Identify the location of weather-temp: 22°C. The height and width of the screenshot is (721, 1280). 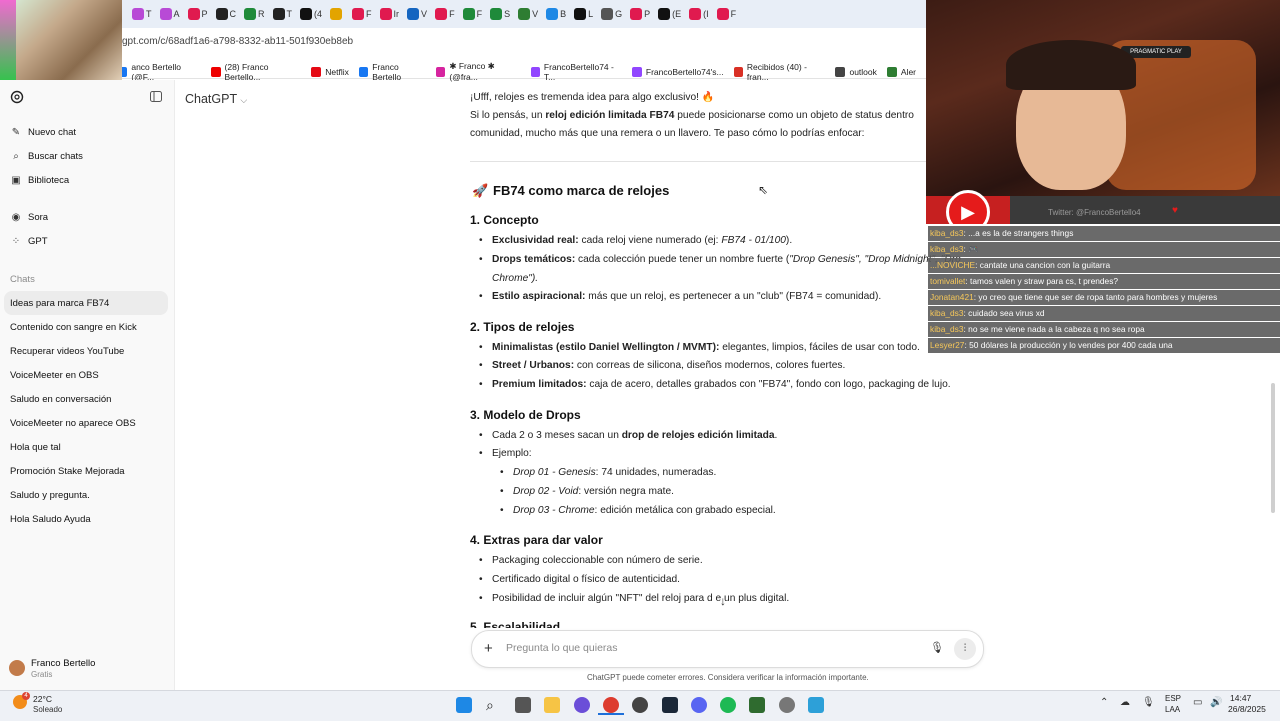
(42, 699).